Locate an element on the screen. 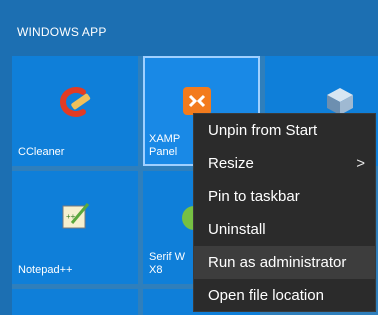 The image size is (378, 315). menu-item-uninstall: Uninstall is located at coordinates (284, 229).